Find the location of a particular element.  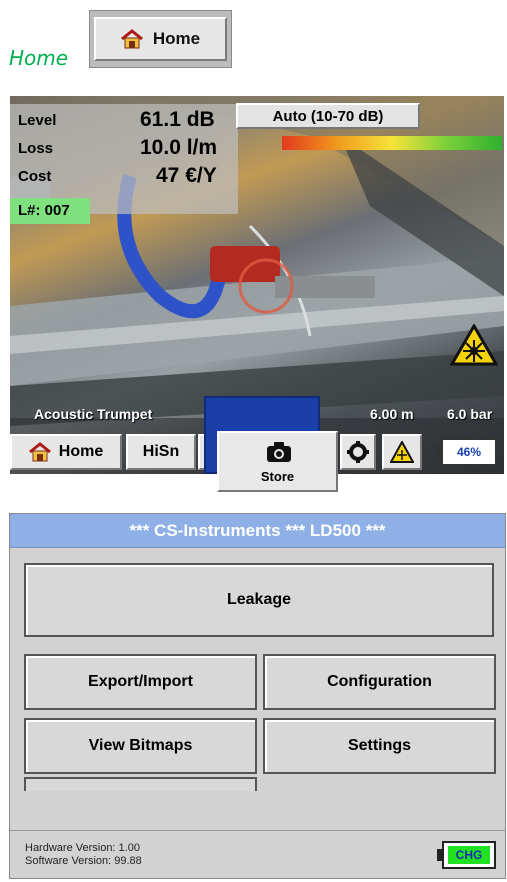

hardware-version: Hardware Version: 1.00 is located at coordinates (82, 848).